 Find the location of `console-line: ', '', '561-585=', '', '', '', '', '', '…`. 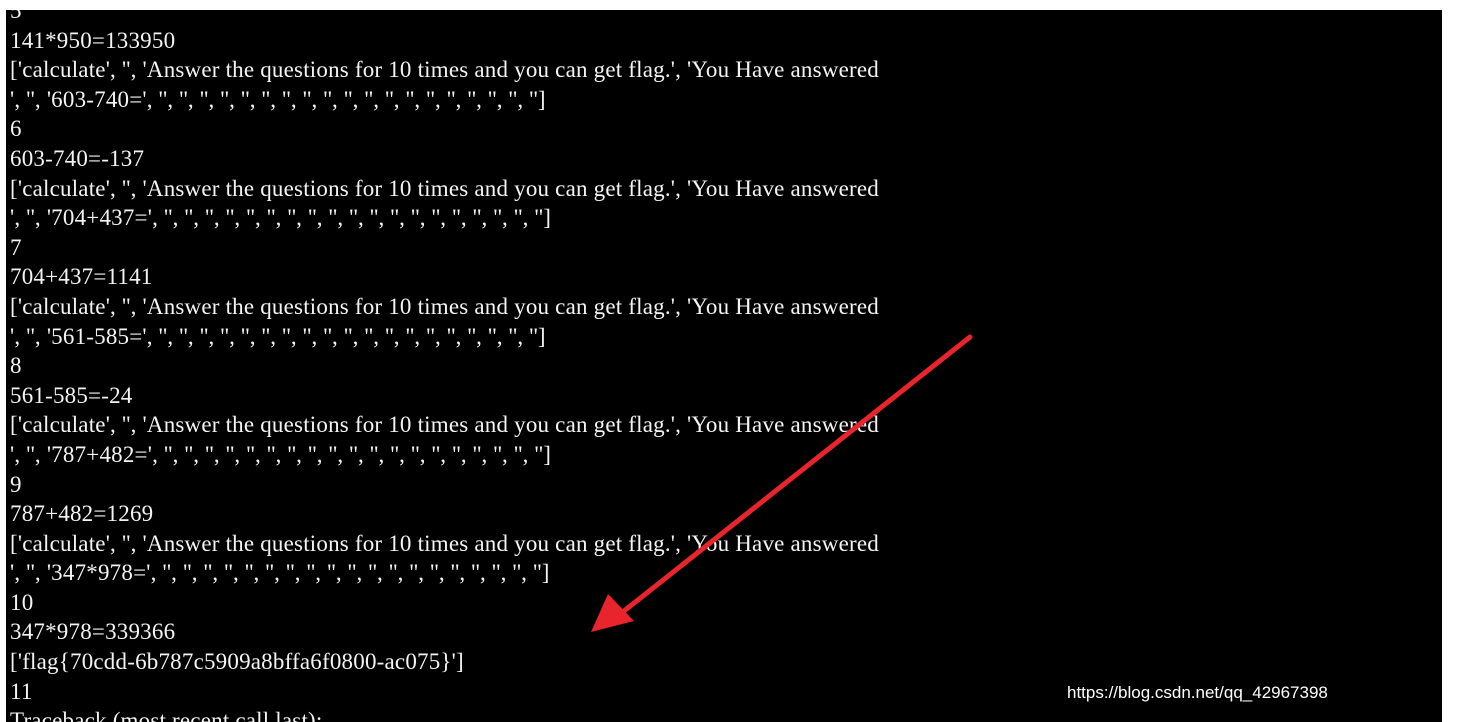

console-line: ', '', '561-585=', '', '', '', '', '', '… is located at coordinates (278, 336).